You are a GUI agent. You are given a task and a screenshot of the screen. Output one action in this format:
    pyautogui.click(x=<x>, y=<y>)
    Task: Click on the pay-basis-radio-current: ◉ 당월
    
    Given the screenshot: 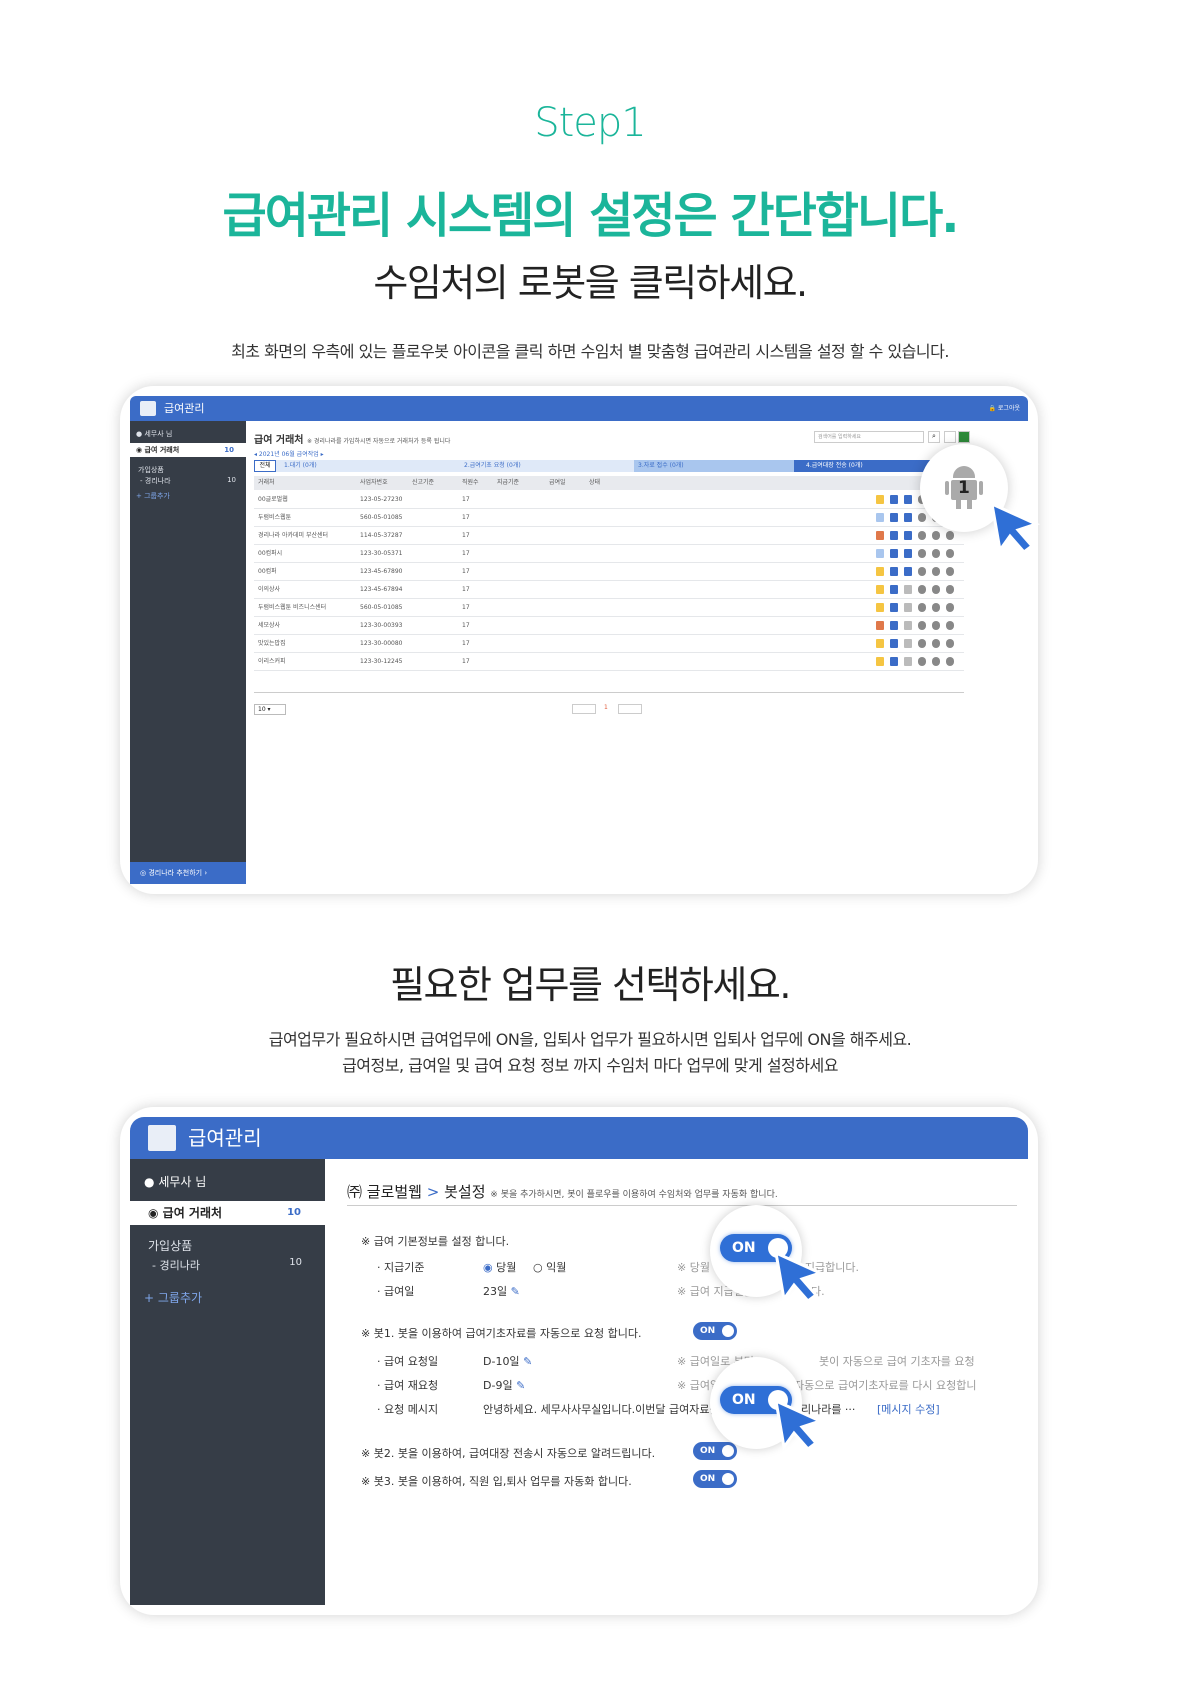 What is the action you would take?
    pyautogui.click(x=499, y=1267)
    